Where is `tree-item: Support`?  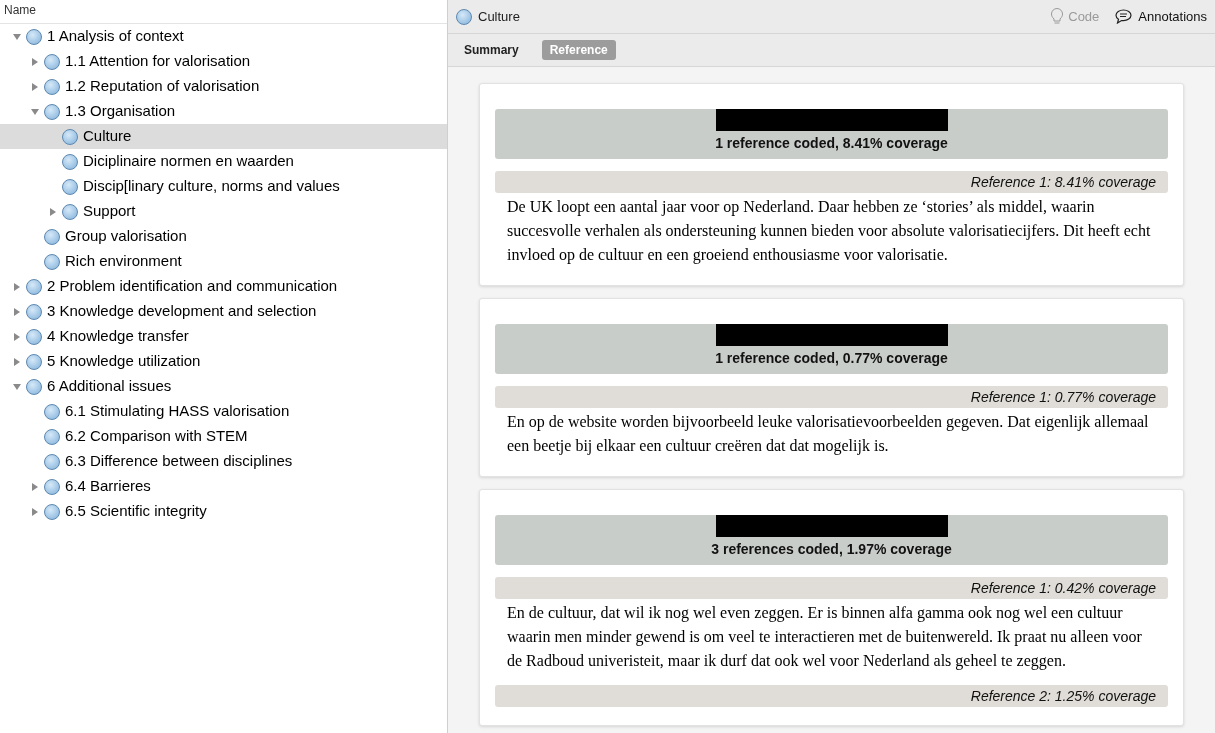
tree-item: Support is located at coordinates (223, 211).